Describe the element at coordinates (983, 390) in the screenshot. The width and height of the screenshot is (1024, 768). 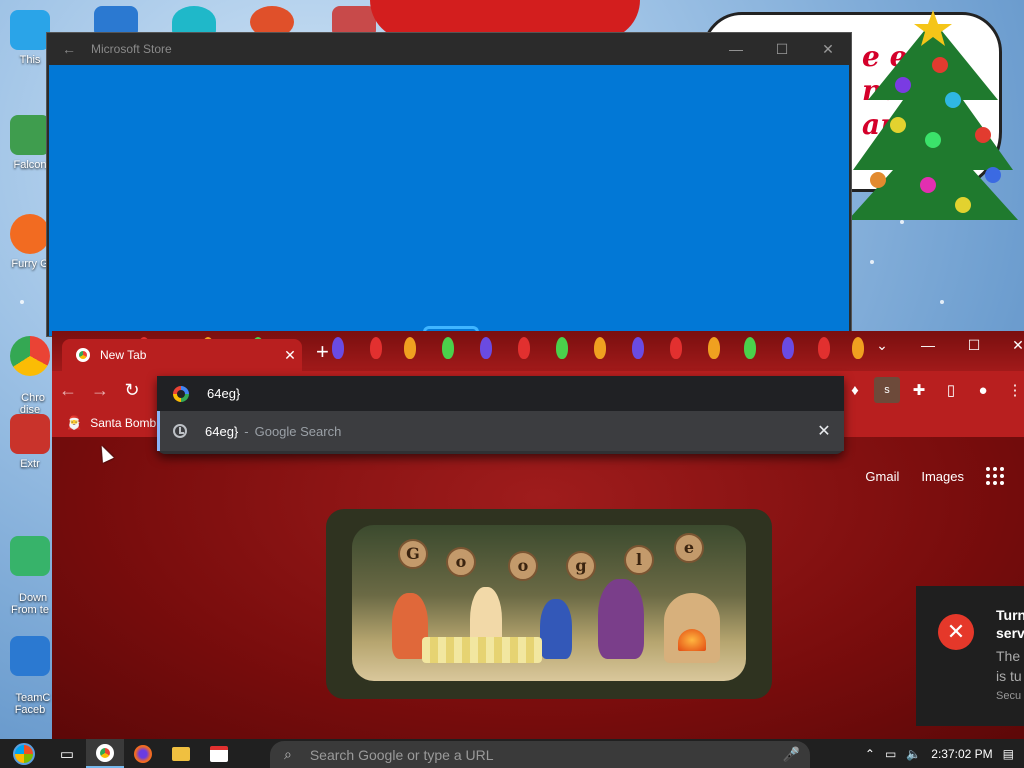
I see `profile-avatar-icon: ●` at that location.